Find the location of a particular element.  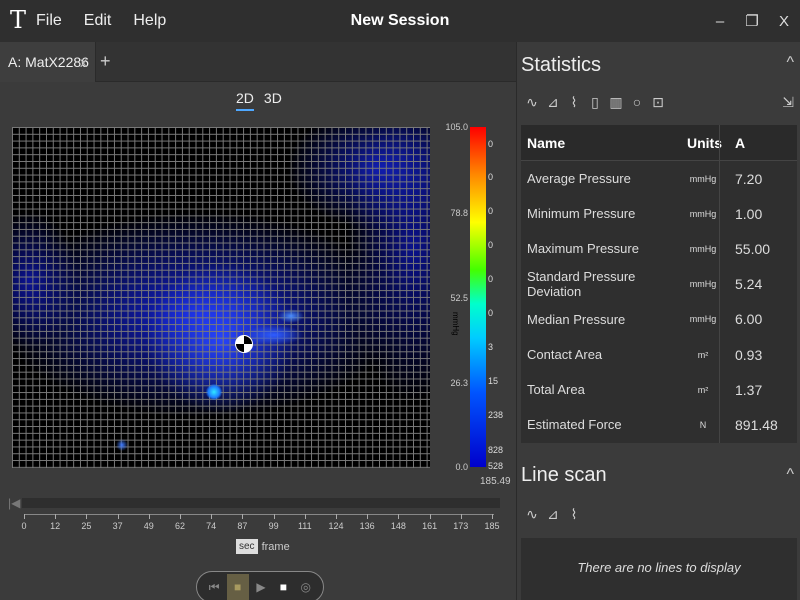

first-frame-button: ⏮ is located at coordinates (214, 587).